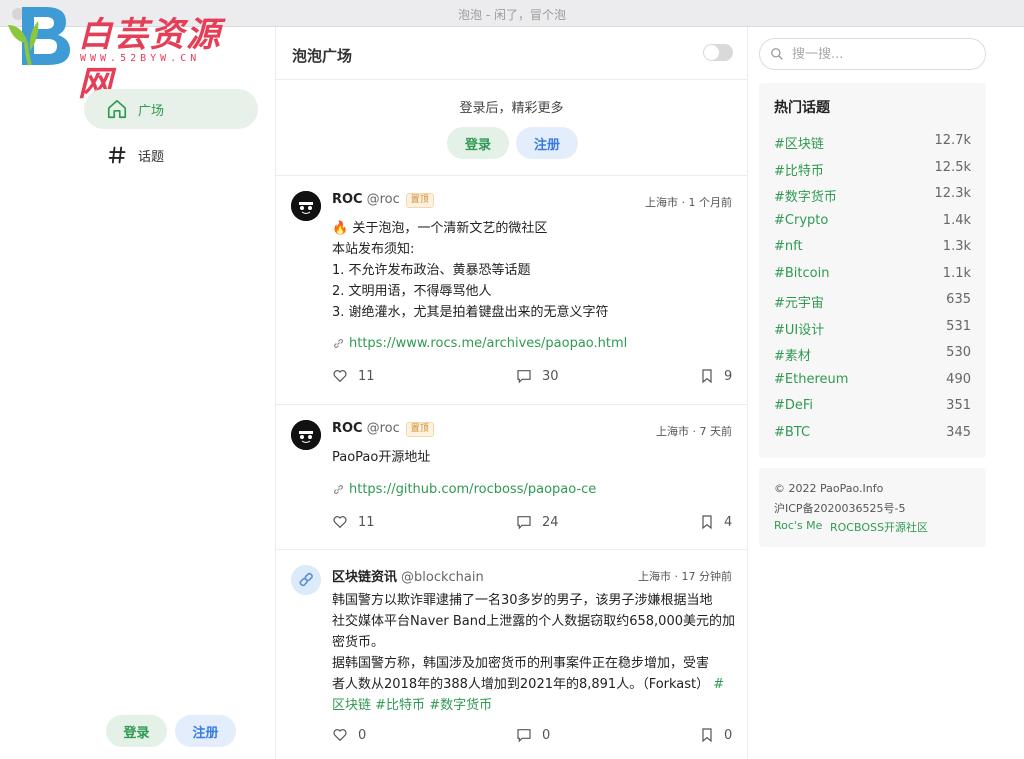 The width and height of the screenshot is (1024, 759). Describe the element at coordinates (798, 525) in the screenshot. I see `footer-link-rocs-me: Roc's Me` at that location.